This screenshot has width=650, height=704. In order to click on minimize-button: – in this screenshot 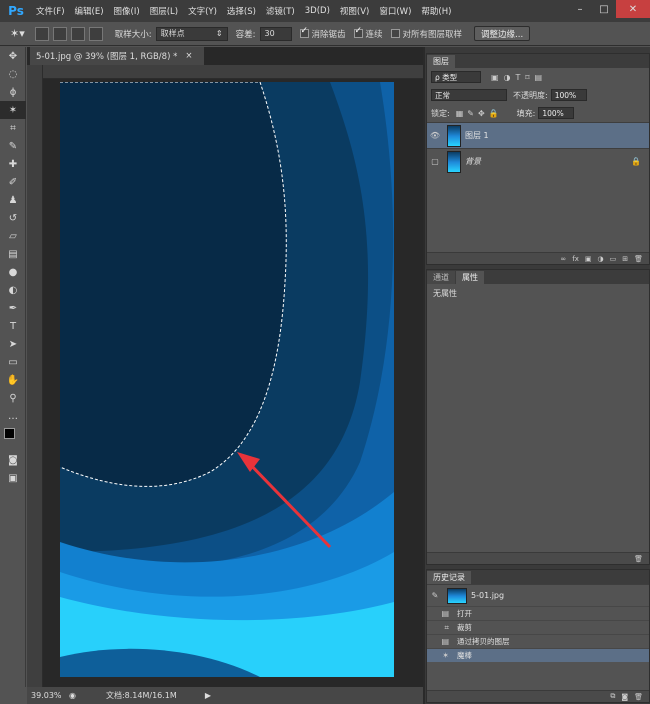, I will do `click(580, 9)`.